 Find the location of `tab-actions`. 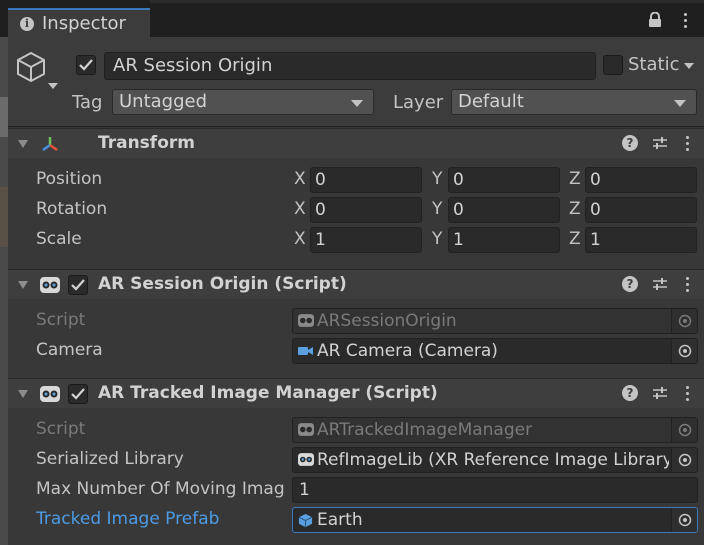

tab-actions is located at coordinates (669, 20).